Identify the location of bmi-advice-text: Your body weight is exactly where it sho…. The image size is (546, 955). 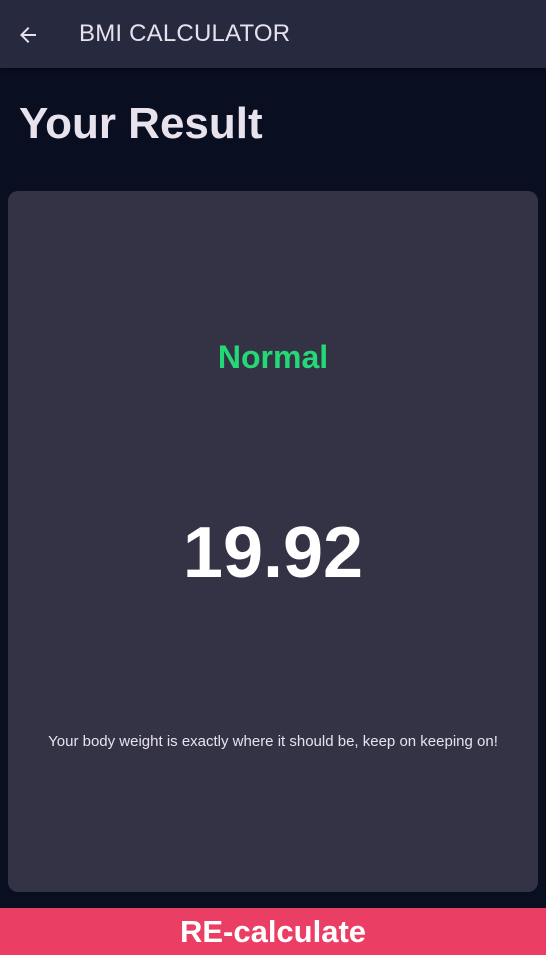
(273, 741).